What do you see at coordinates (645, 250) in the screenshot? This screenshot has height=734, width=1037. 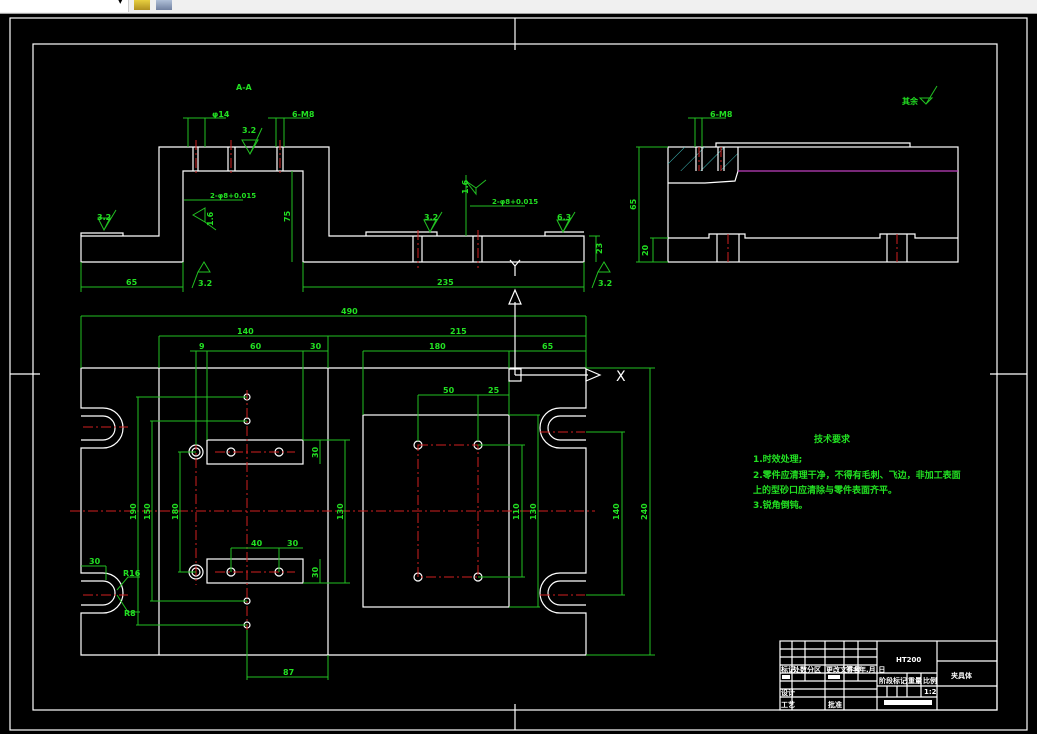 I see `dim-text: 20` at bounding box center [645, 250].